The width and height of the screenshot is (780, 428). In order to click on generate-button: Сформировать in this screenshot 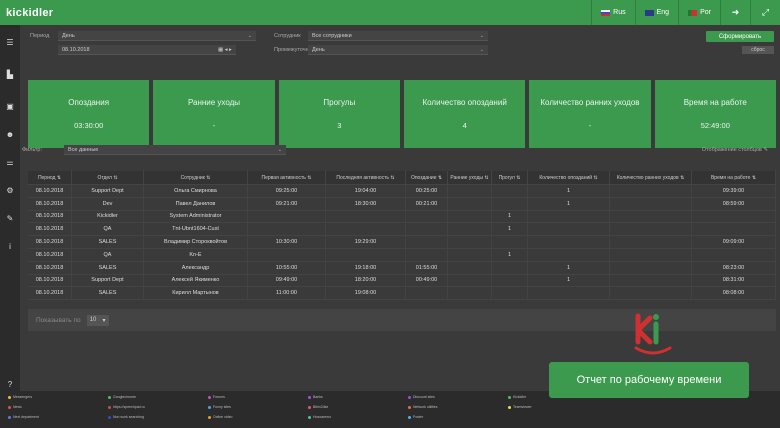, I will do `click(740, 36)`.